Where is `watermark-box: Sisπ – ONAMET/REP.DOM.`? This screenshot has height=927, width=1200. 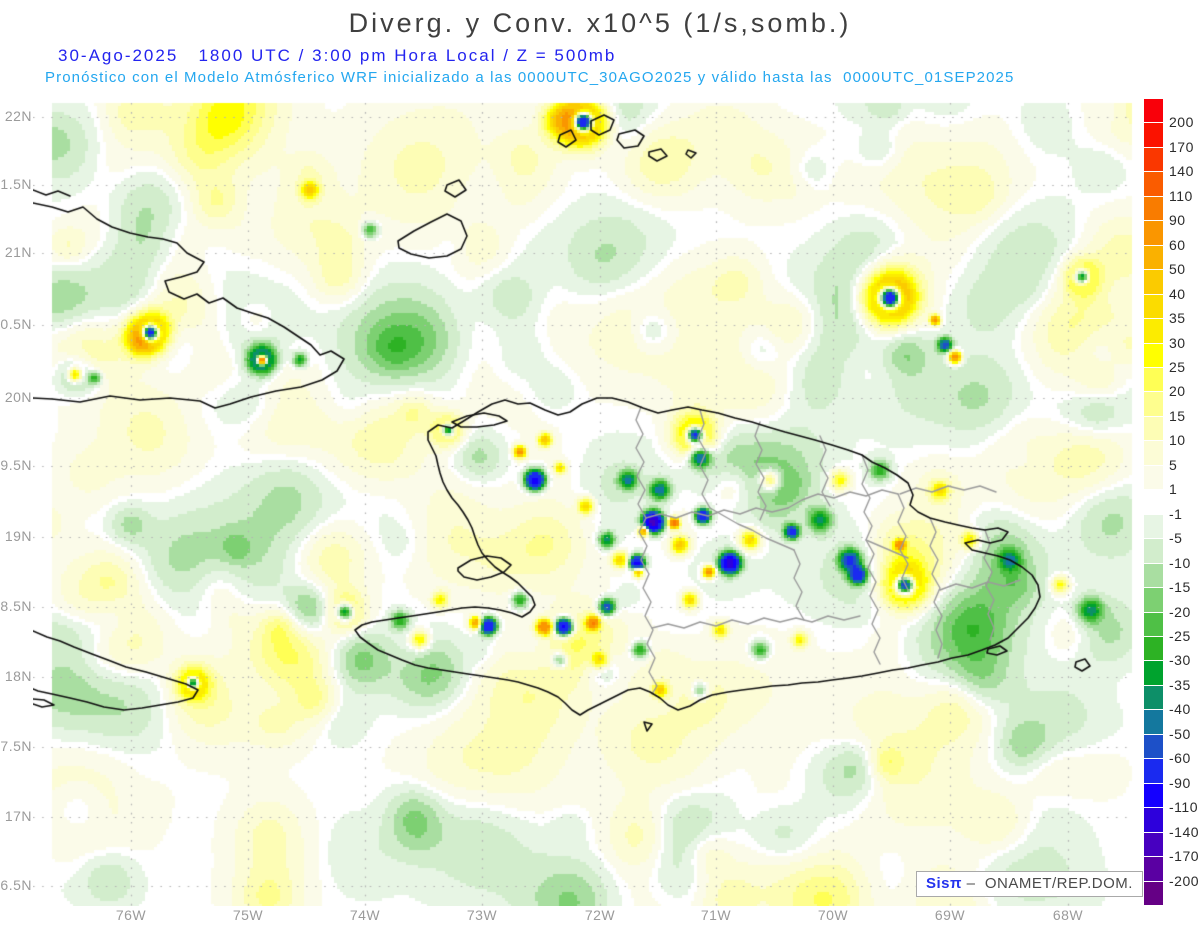
watermark-box: Sisπ – ONAMET/REP.DOM. is located at coordinates (1029, 884).